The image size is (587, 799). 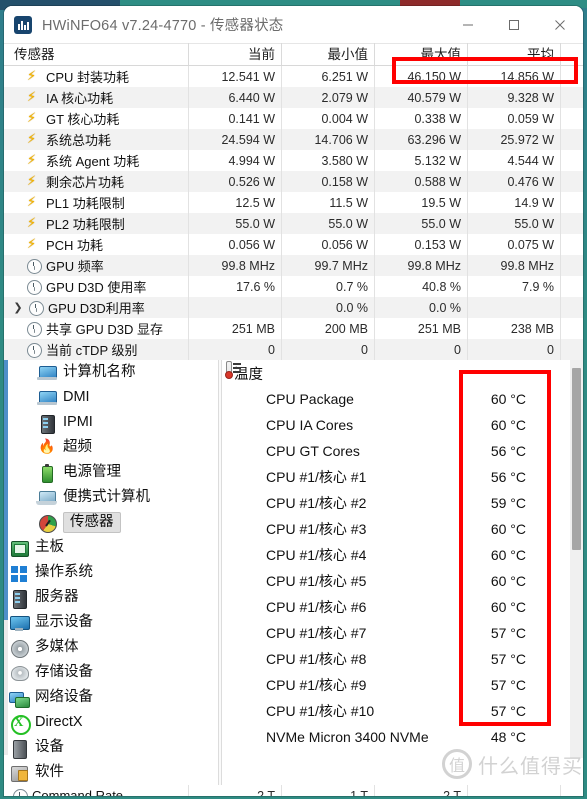 What do you see at coordinates (514, 139) in the screenshot?
I see `sensor-average-value: 25.972 W` at bounding box center [514, 139].